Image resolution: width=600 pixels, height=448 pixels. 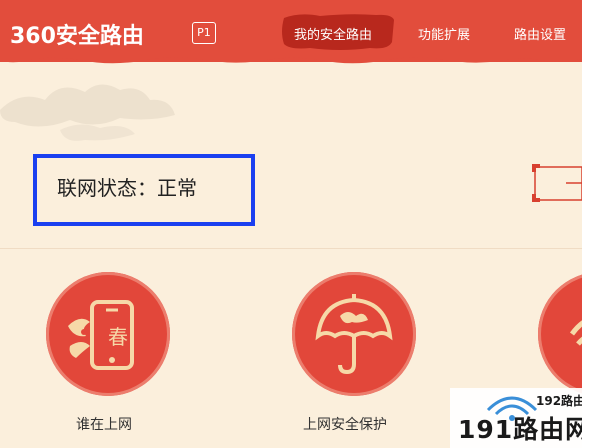 What do you see at coordinates (345, 424) in the screenshot?
I see `internet-protection-label: 上网安全保护` at bounding box center [345, 424].